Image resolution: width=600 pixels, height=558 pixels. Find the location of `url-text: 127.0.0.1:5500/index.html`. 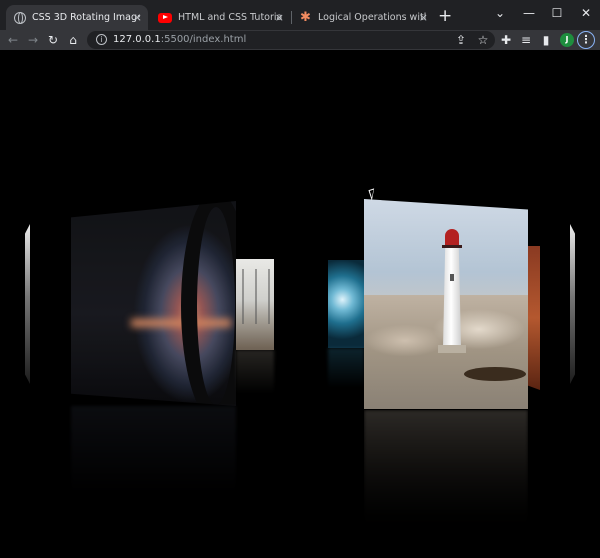

url-text: 127.0.0.1:5500/index.html is located at coordinates (179, 40).